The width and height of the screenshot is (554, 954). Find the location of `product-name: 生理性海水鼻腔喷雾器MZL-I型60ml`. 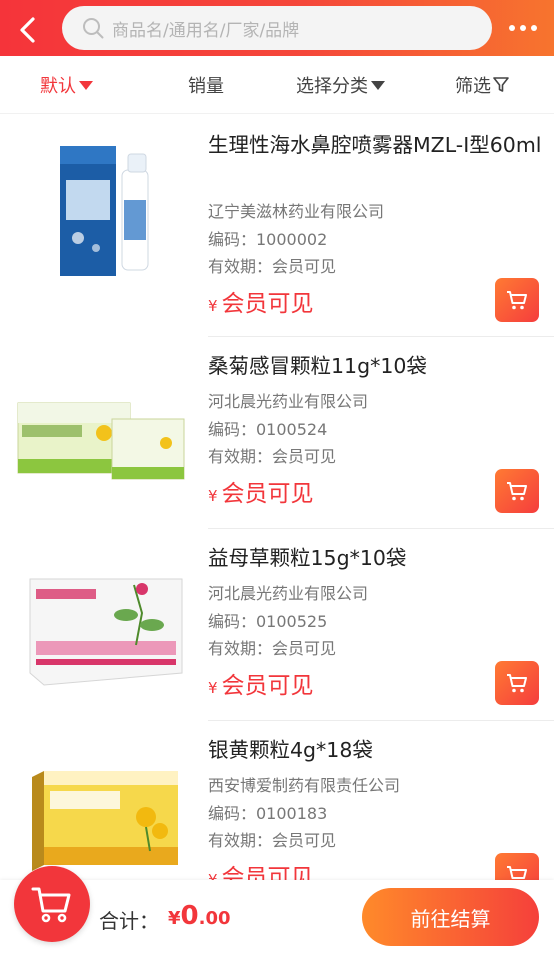

product-name: 生理性海水鼻腔喷雾器MZL-I型60ml is located at coordinates (375, 145).